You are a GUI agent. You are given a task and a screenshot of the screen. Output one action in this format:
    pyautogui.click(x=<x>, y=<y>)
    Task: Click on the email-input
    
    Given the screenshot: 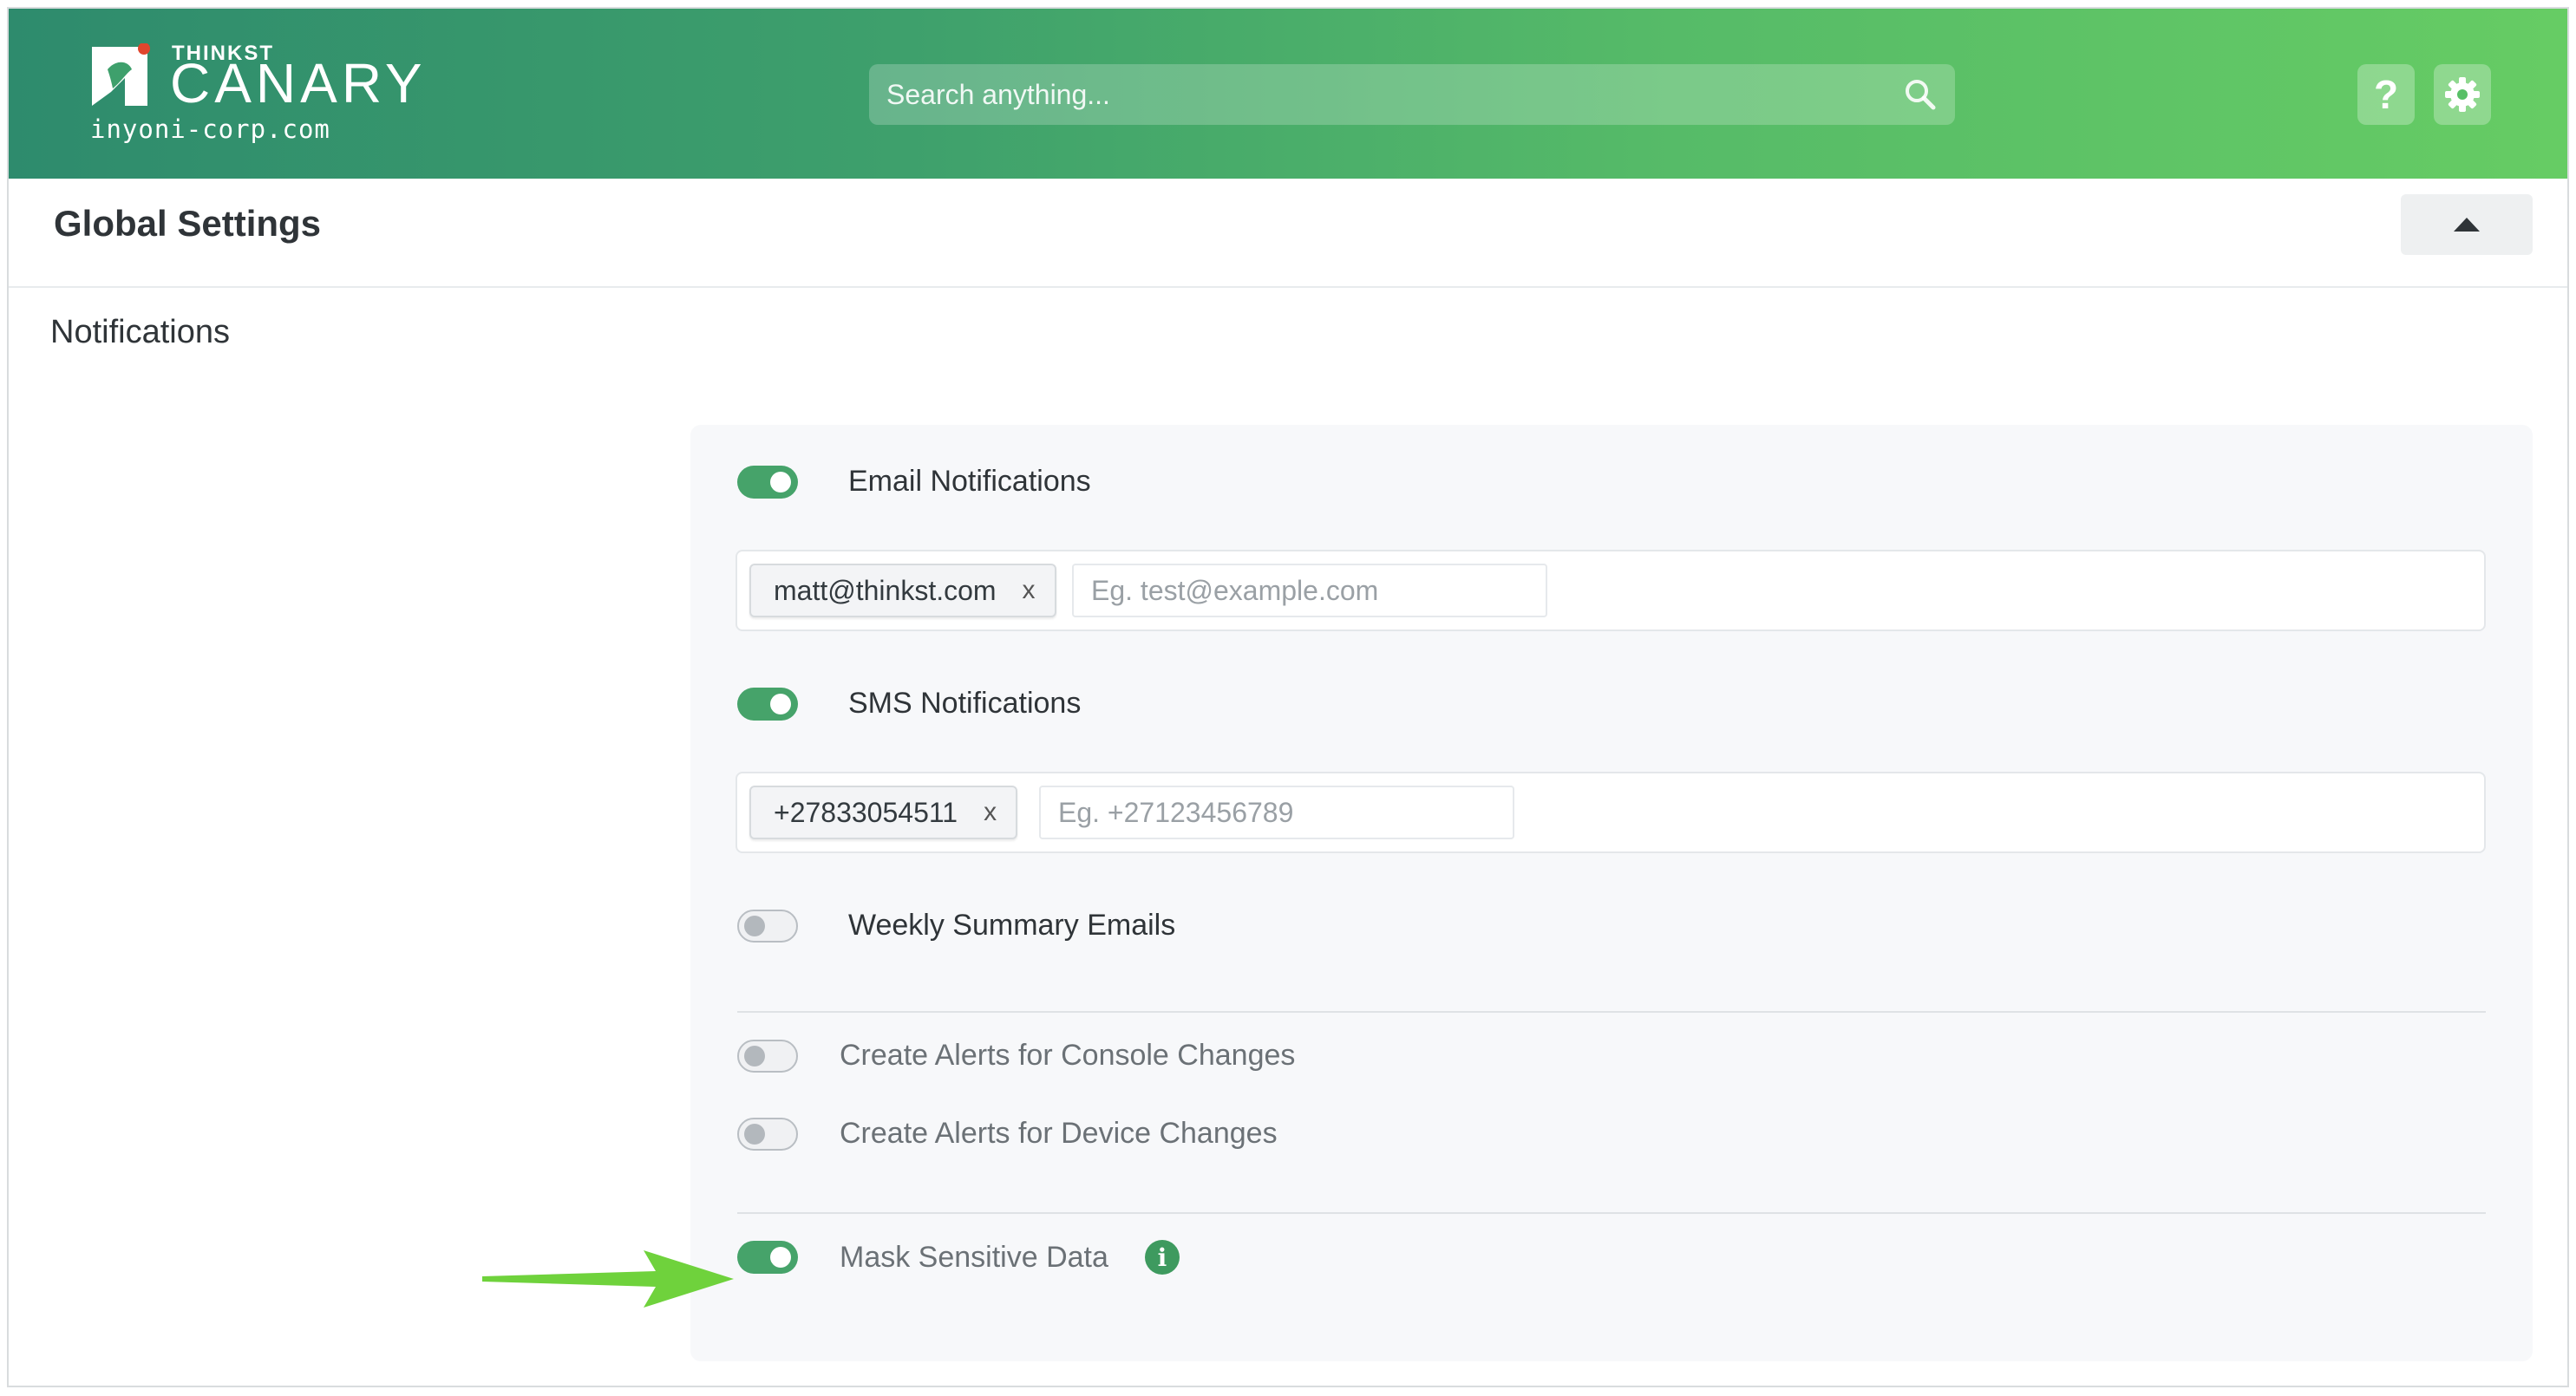 What is the action you would take?
    pyautogui.click(x=1309, y=591)
    